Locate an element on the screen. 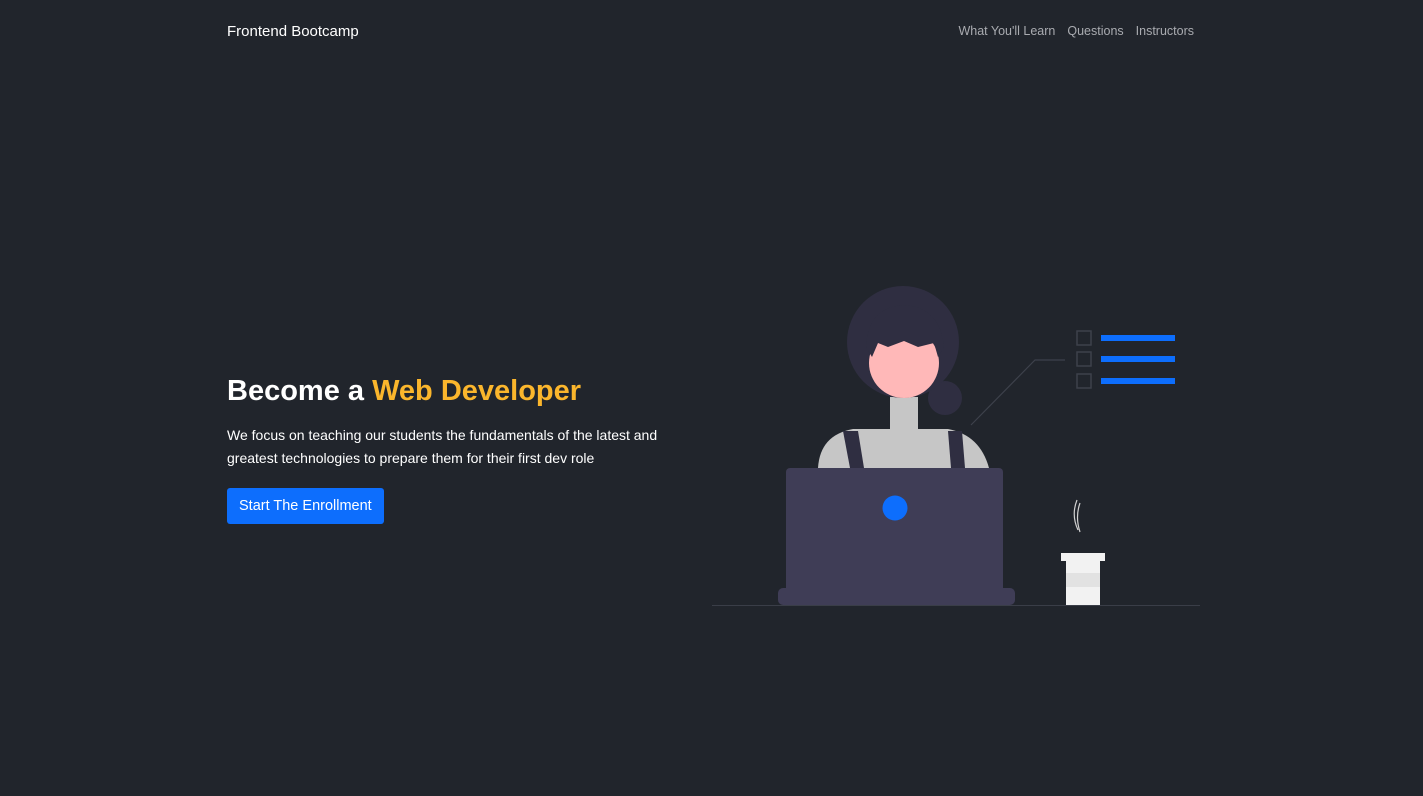  connector-line is located at coordinates (1017, 392).